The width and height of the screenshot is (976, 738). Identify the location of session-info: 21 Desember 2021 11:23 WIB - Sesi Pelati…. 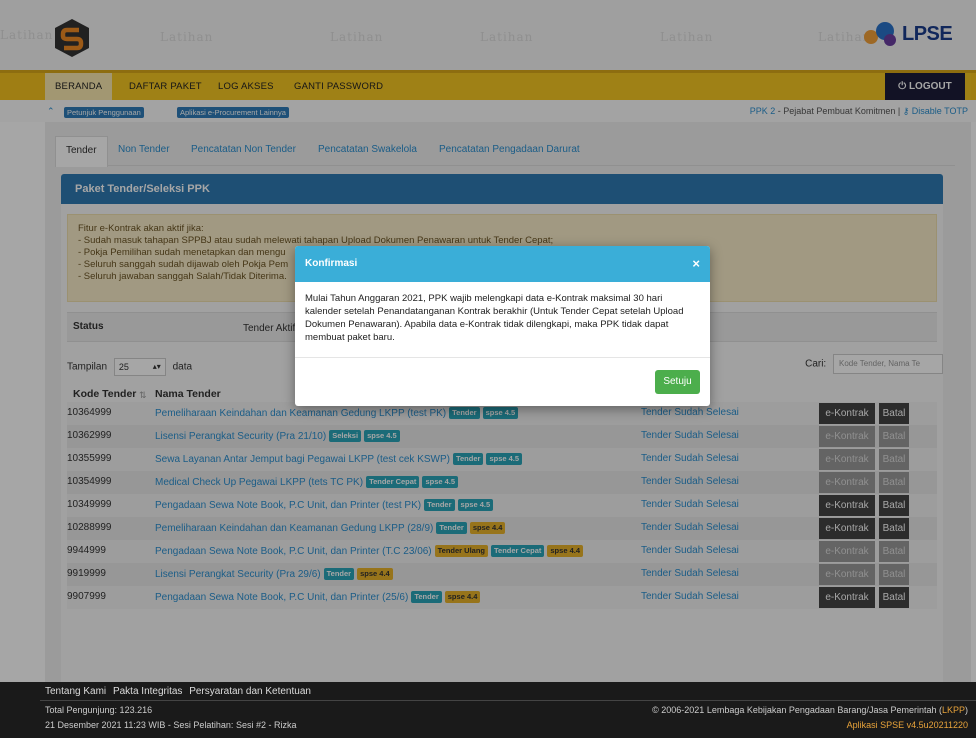
(171, 725).